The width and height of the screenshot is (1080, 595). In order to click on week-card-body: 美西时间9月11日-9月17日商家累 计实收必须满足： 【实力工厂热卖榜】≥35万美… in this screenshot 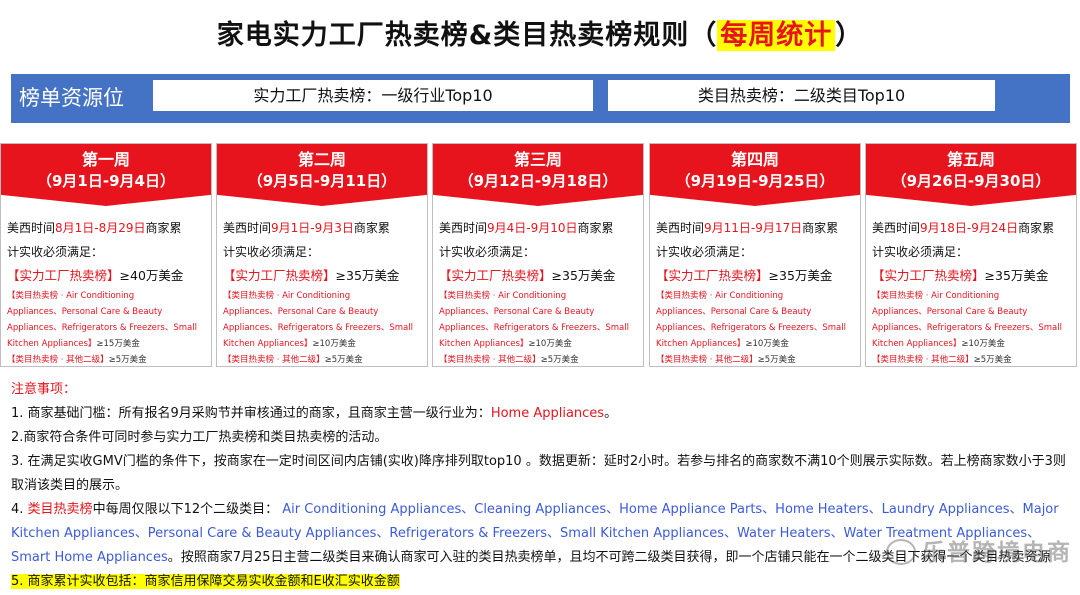, I will do `click(755, 286)`.